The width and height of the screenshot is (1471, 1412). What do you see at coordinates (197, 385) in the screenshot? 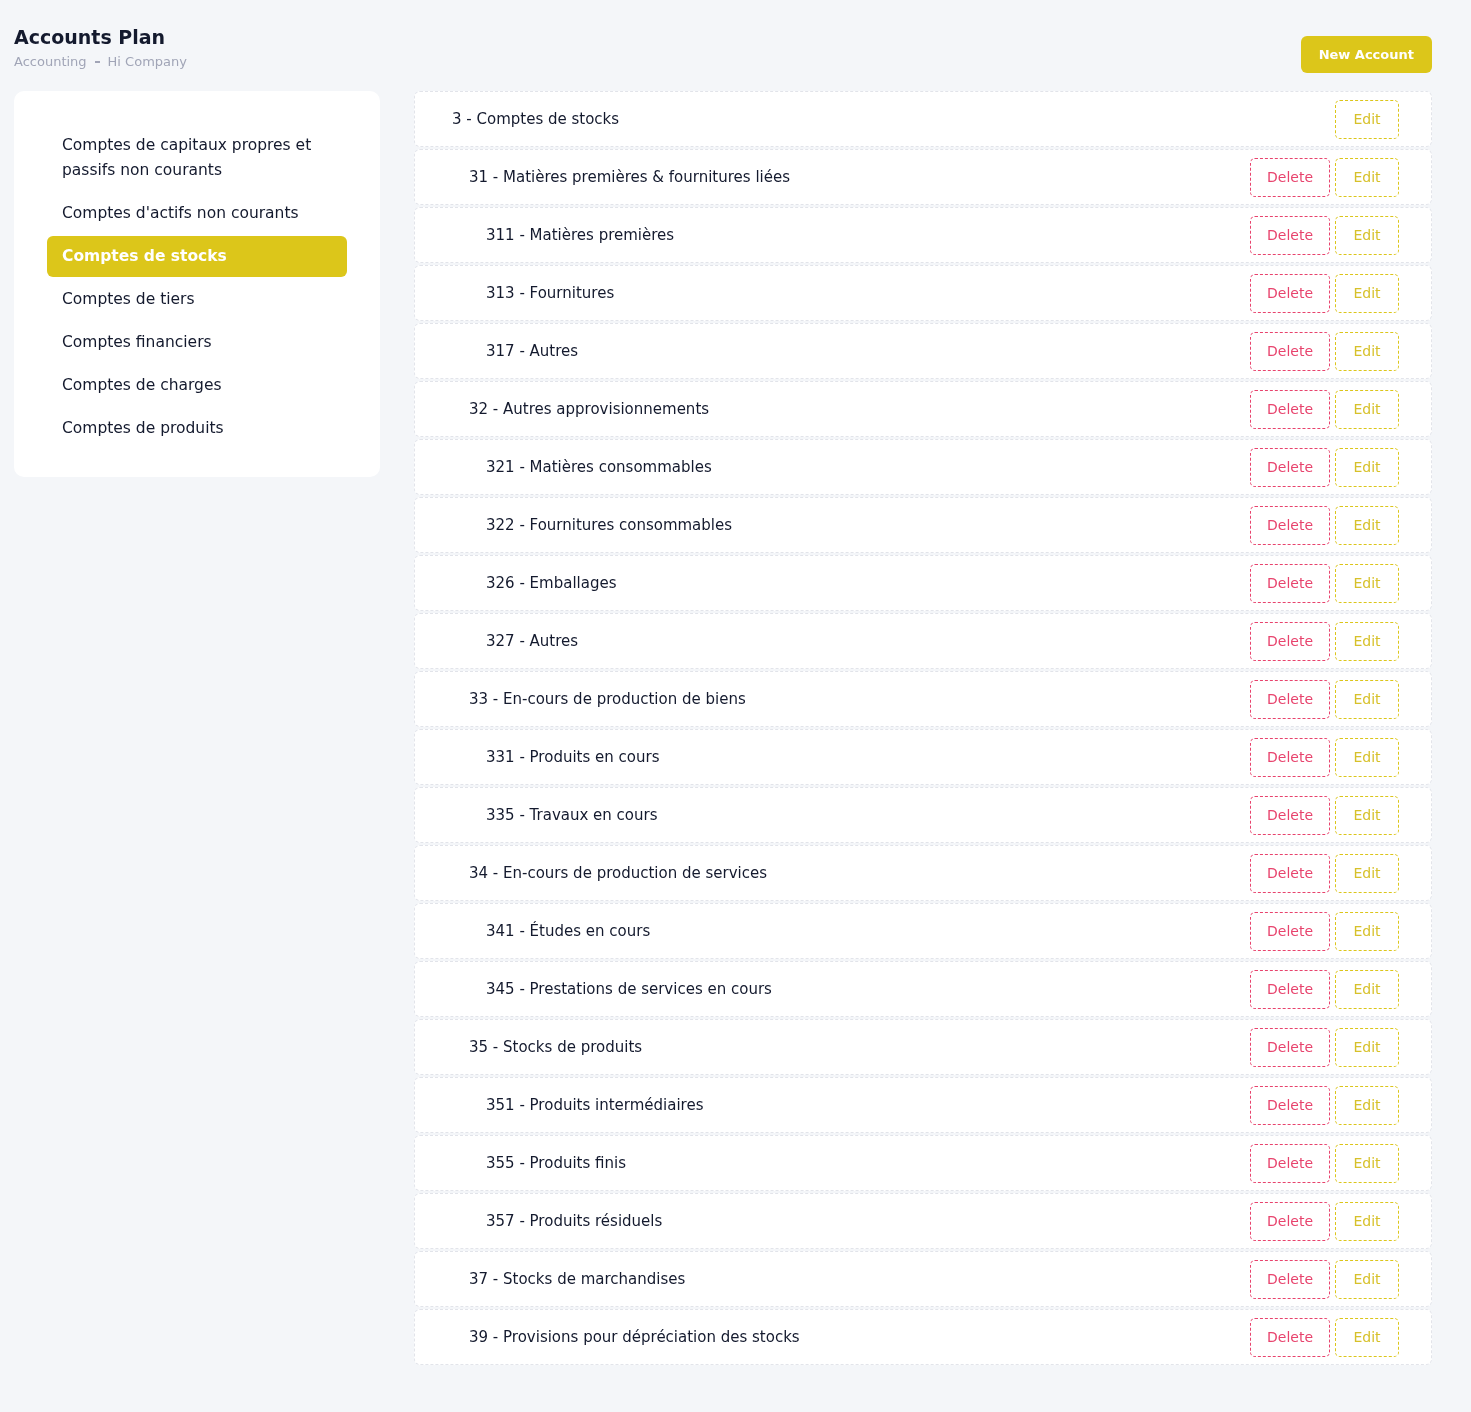
I see `sidebar-item: Comptes de charges` at bounding box center [197, 385].